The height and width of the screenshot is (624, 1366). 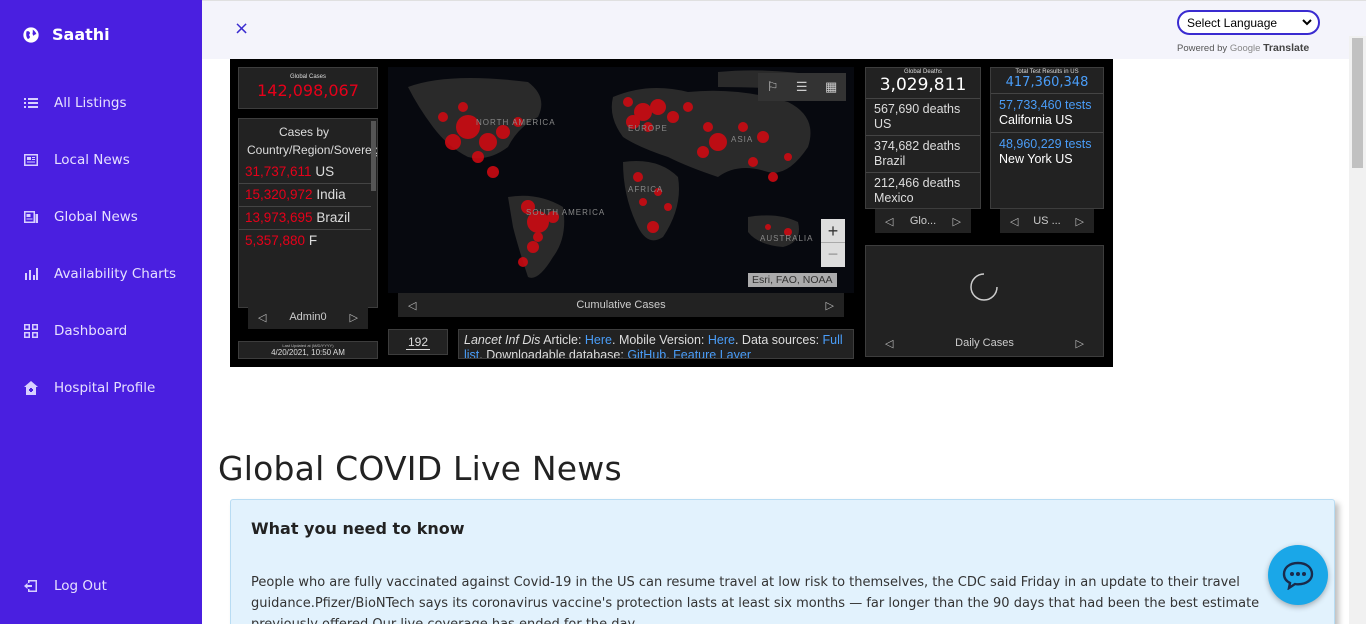 I want to click on legend-icon: ☰, so click(x=802, y=87).